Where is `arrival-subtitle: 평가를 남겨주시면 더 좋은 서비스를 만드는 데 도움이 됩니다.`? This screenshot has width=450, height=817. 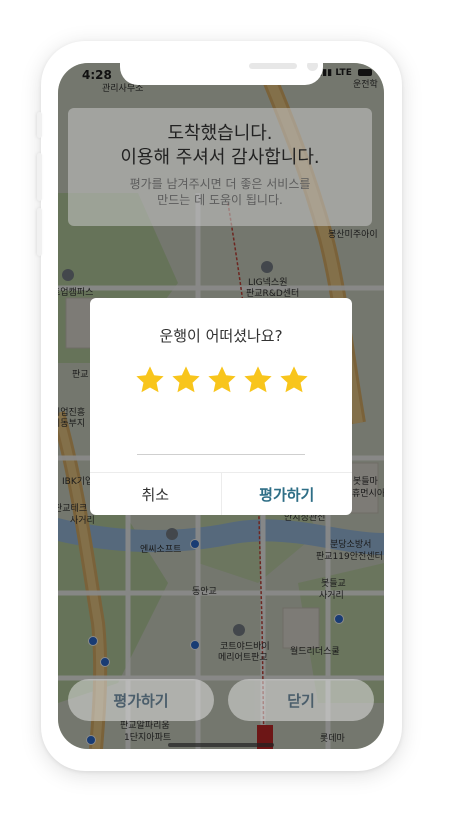
arrival-subtitle: 평가를 남겨주시면 더 좋은 서비스를 만드는 데 도움이 됩니다. is located at coordinates (220, 192).